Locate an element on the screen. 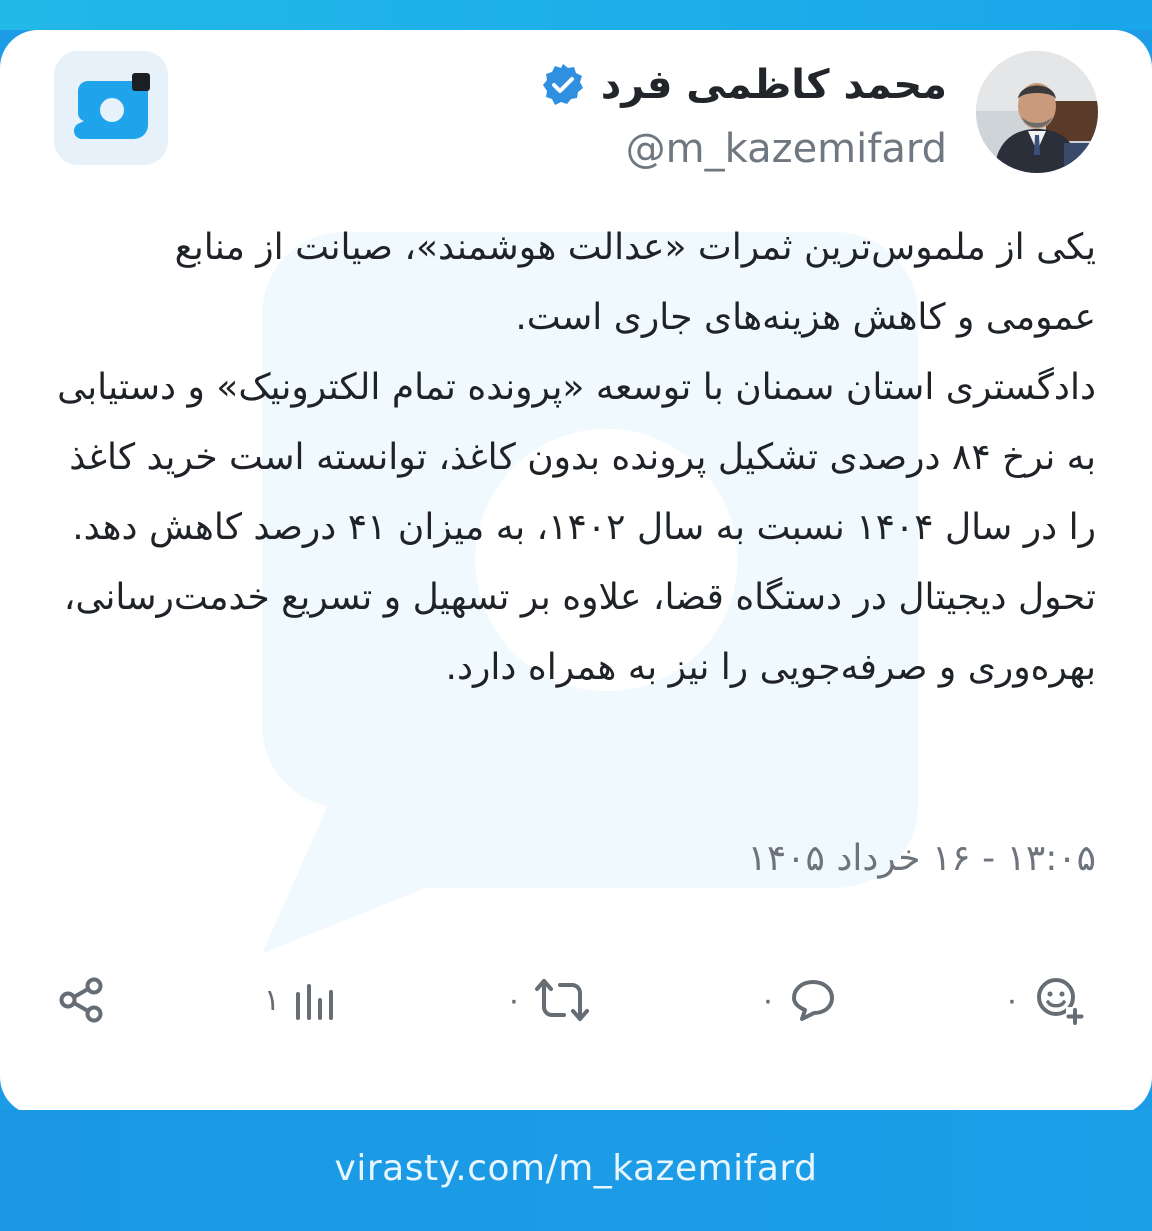 This screenshot has width=1152, height=1231. comment-button: ۰ is located at coordinates (799, 1000).